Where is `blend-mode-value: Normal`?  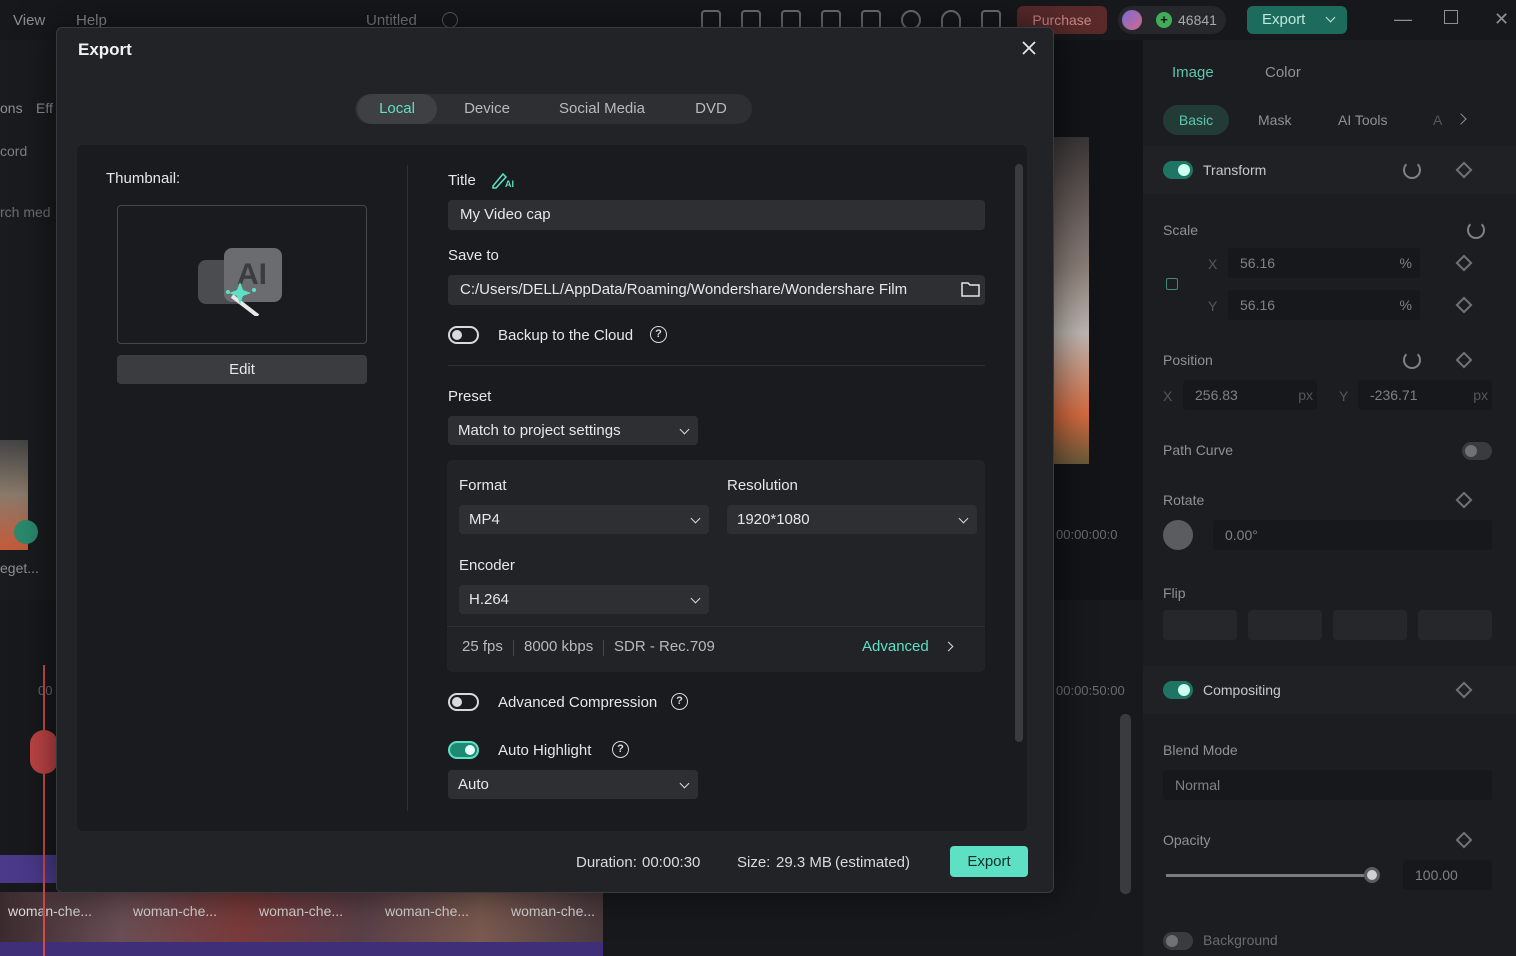
blend-mode-value: Normal is located at coordinates (1198, 785).